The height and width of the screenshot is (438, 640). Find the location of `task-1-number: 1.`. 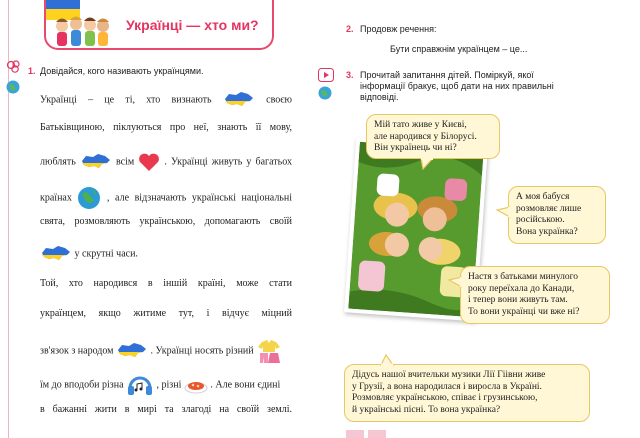

task-1-number: 1. is located at coordinates (32, 71).